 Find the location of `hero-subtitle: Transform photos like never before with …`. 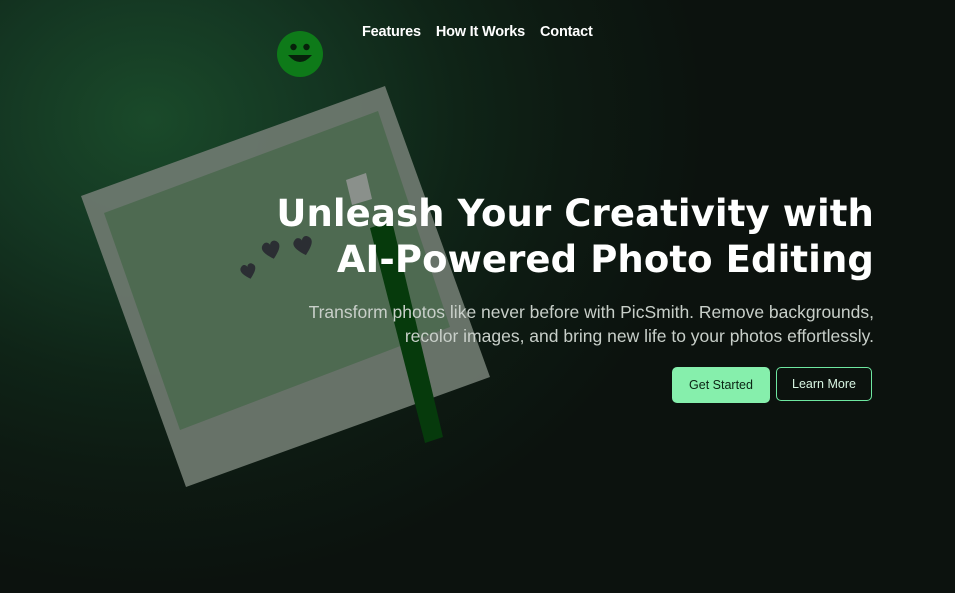

hero-subtitle: Transform photos like never before with … is located at coordinates (564, 324).